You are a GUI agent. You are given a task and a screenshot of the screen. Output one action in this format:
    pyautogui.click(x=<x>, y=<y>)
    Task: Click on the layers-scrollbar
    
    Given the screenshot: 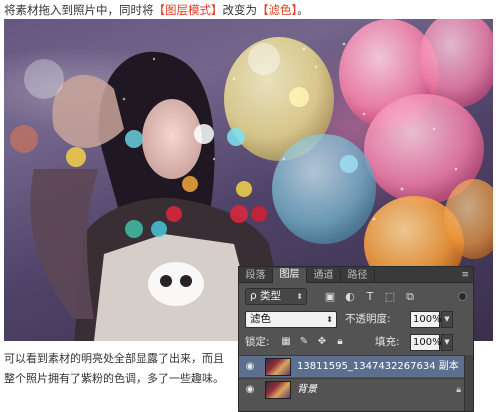 What is the action you would take?
    pyautogui.click(x=468, y=383)
    